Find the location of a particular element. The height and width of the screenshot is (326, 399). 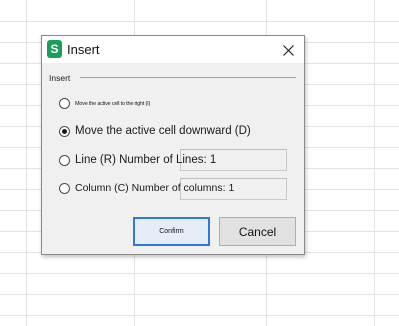

option-shift-right: Move the active cell to the right (I) is located at coordinates (104, 103).